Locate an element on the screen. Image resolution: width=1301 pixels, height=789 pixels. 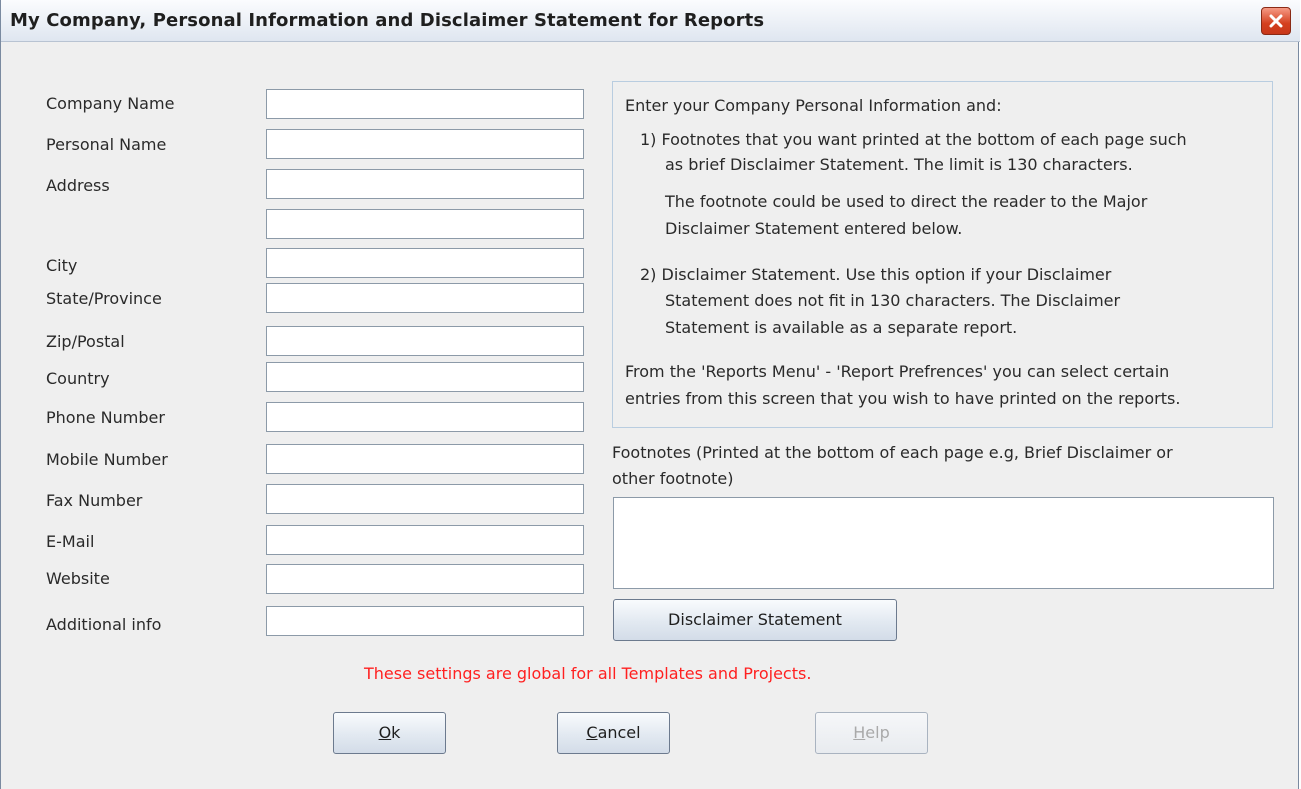
ok-mnemonic: O is located at coordinates (385, 732).